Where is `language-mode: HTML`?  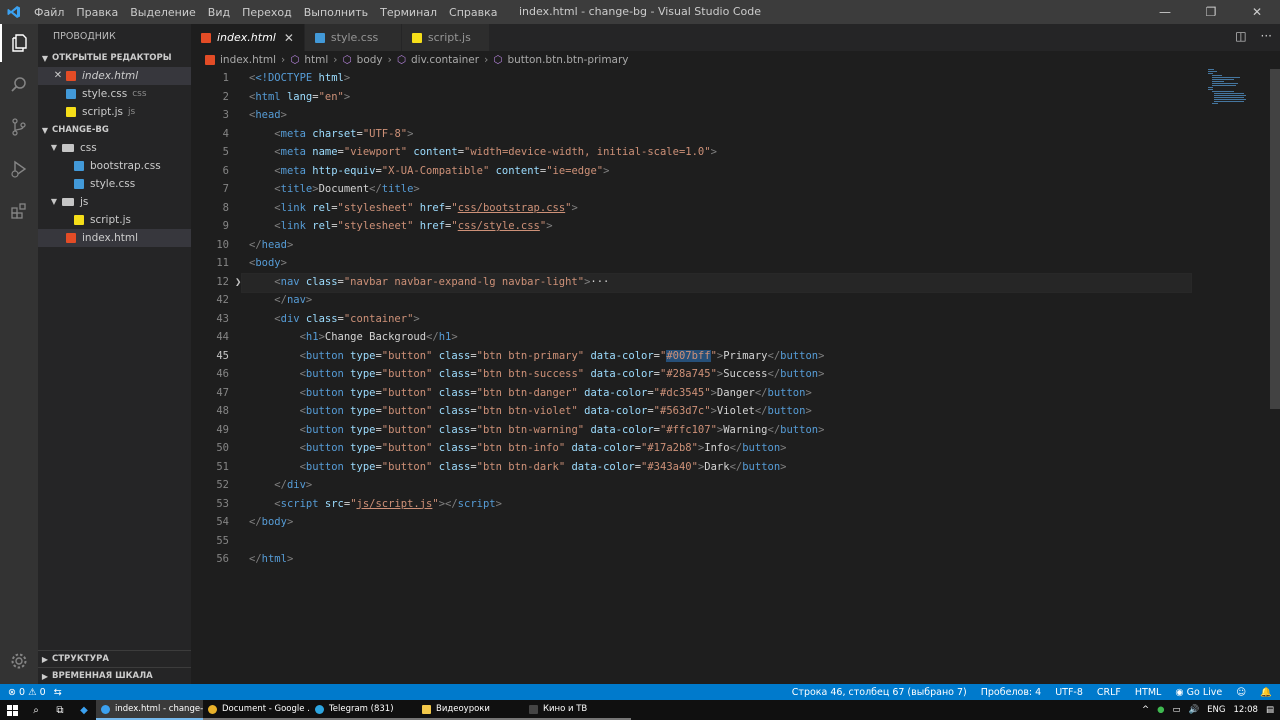 language-mode: HTML is located at coordinates (1148, 692).